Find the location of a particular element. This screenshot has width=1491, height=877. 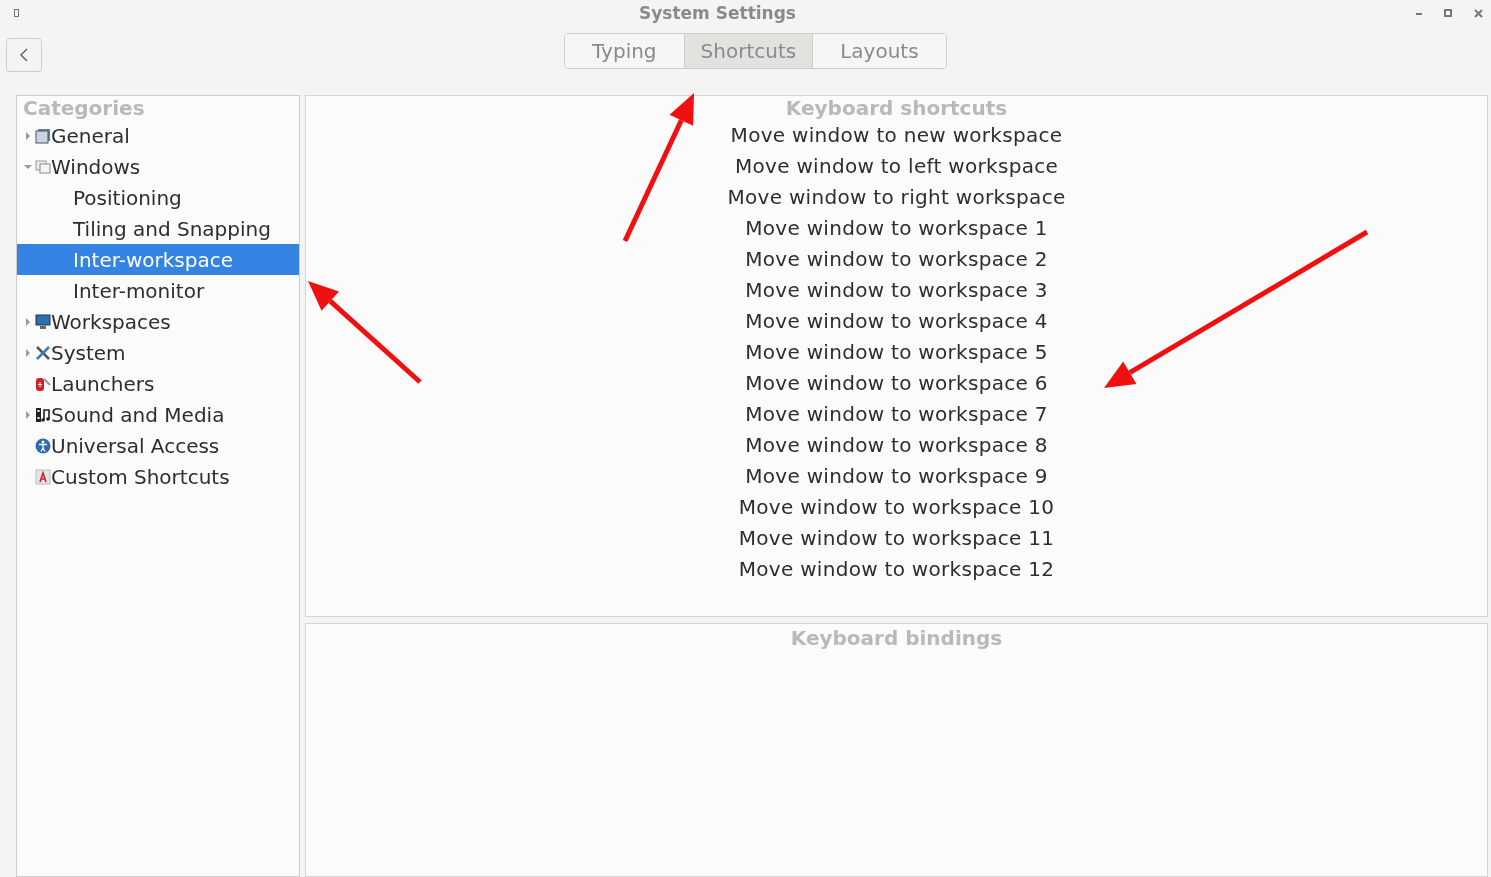

monitor-icon is located at coordinates (43, 321).